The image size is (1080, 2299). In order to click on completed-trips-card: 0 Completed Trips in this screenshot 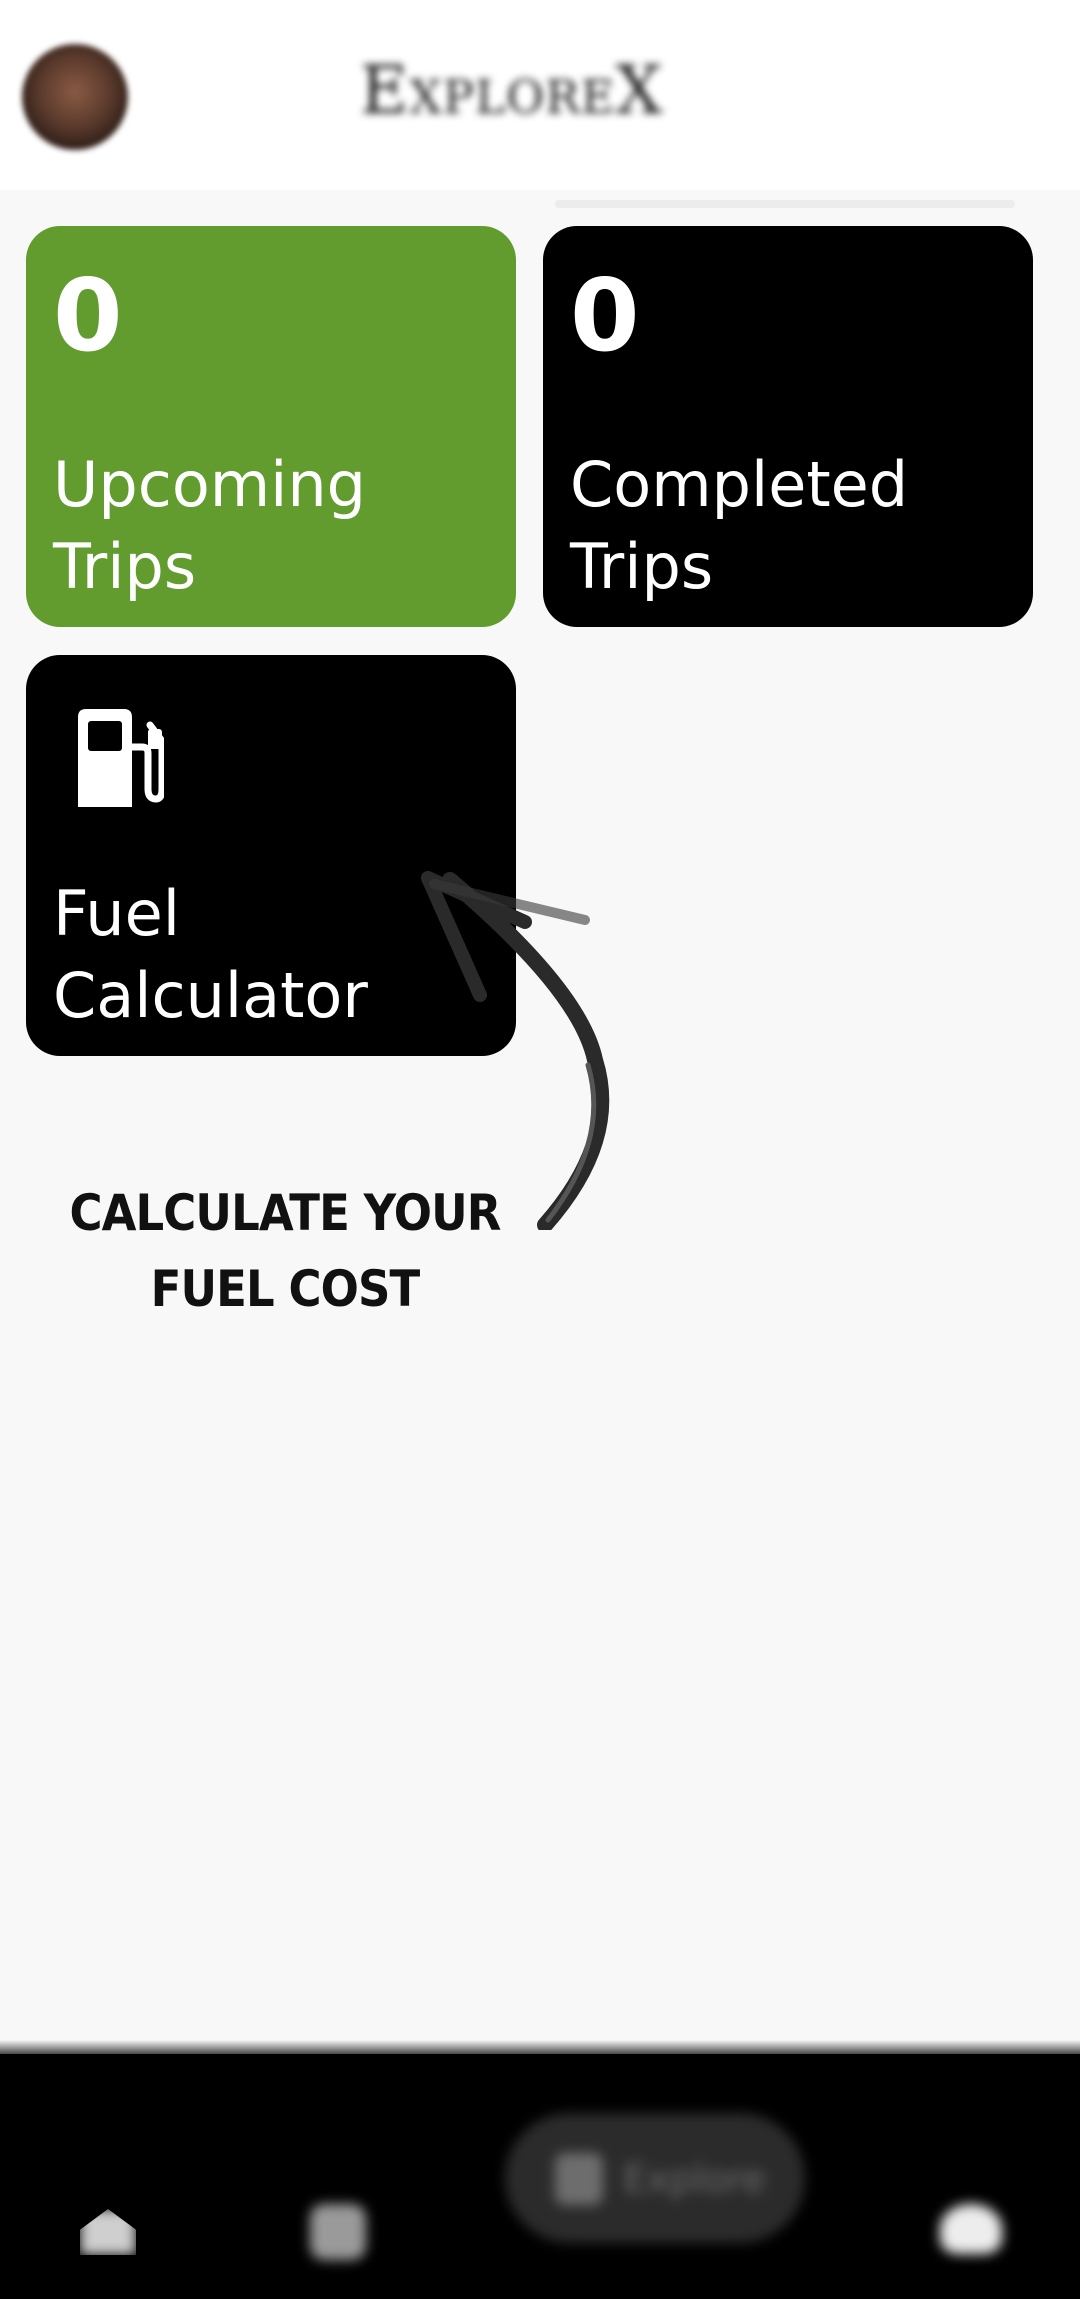, I will do `click(788, 426)`.